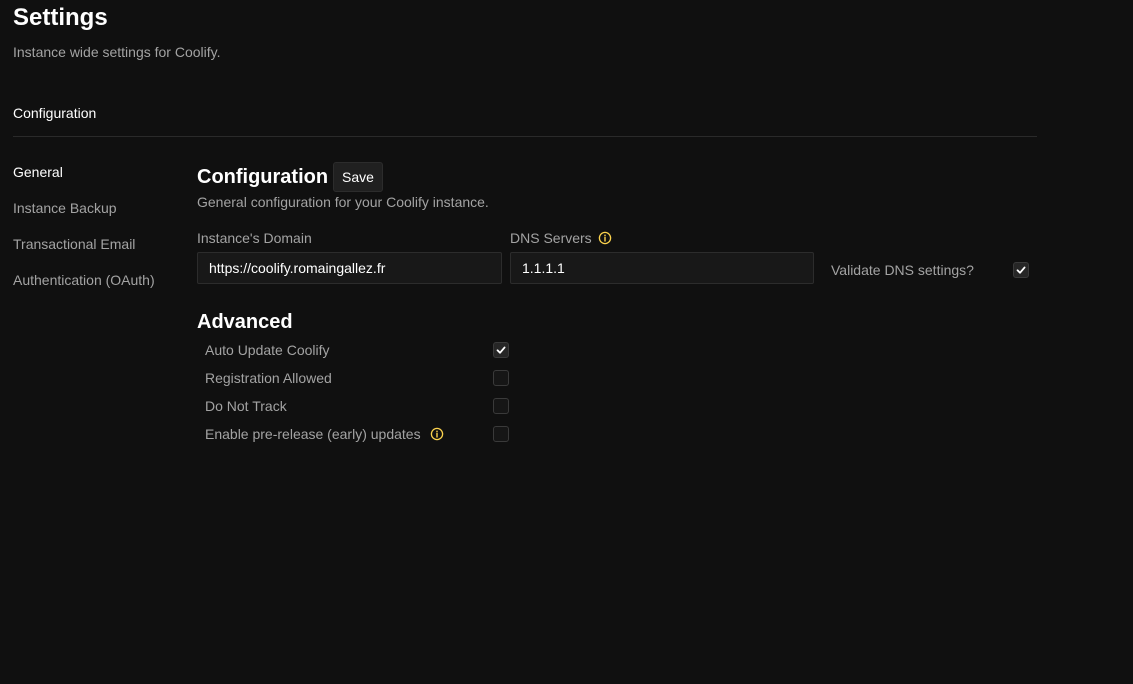  What do you see at coordinates (98, 289) in the screenshot?
I see `sidebar-item-authentication-oauth: Authentication (OAuth)` at bounding box center [98, 289].